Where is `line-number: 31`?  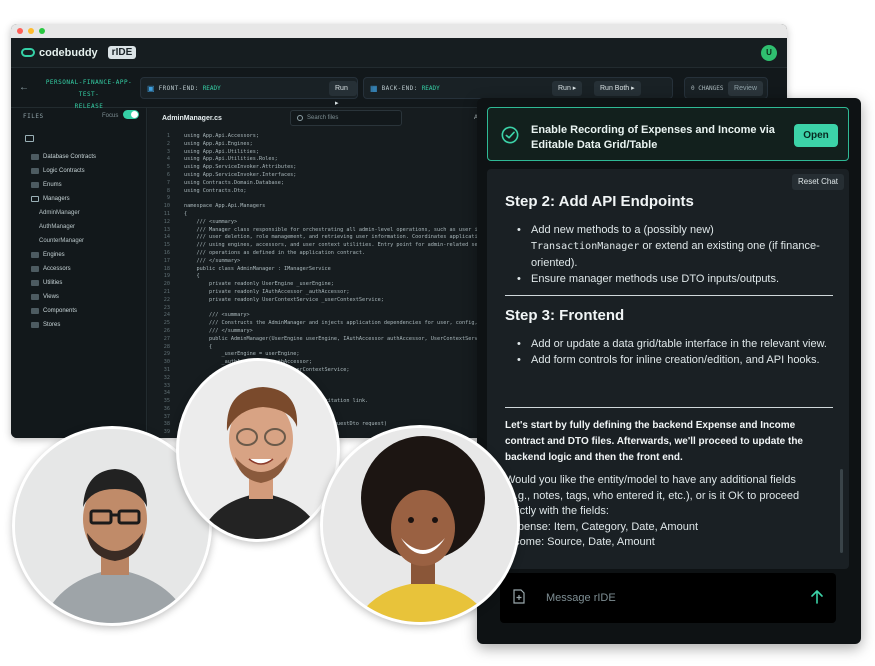
line-number: 31 is located at coordinates (166, 369).